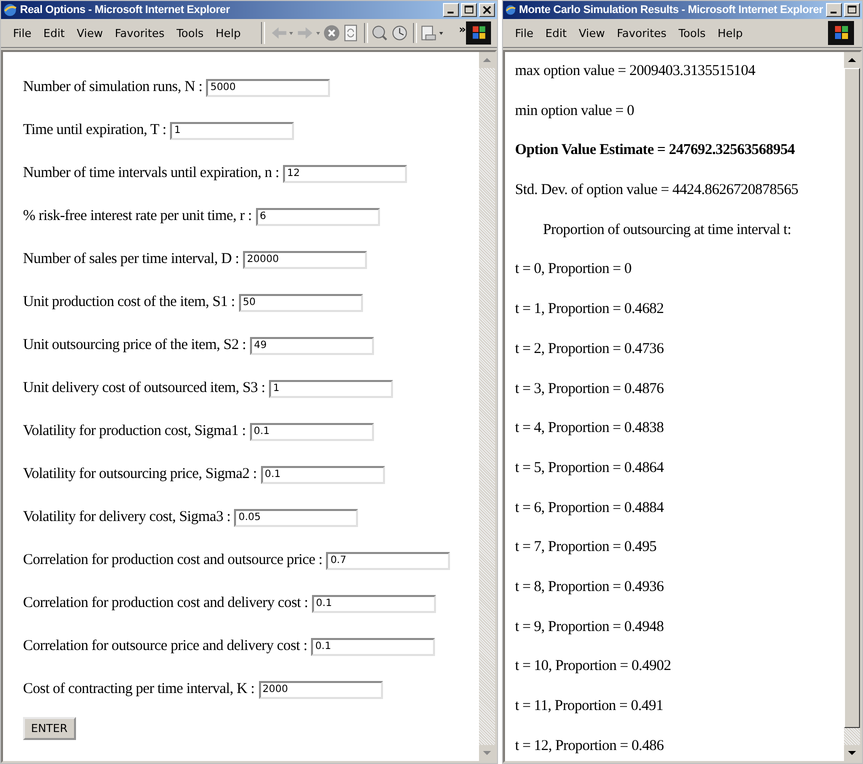 The height and width of the screenshot is (764, 863). I want to click on result-line: t = 9, Proportion = 0.4948, so click(590, 627).